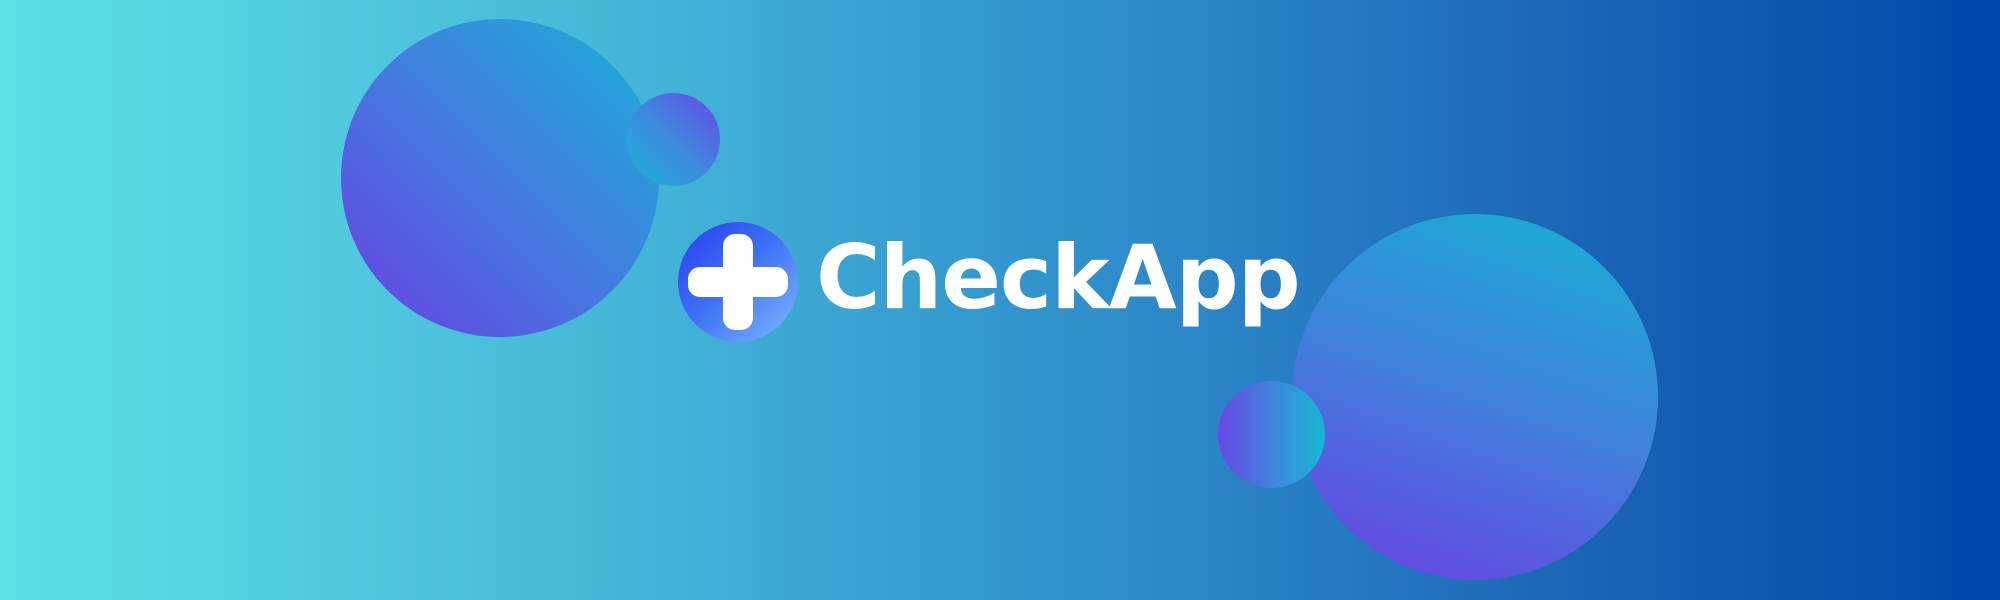 The height and width of the screenshot is (600, 2000). Describe the element at coordinates (738, 282) in the screenshot. I see `plus-circle-icon` at that location.